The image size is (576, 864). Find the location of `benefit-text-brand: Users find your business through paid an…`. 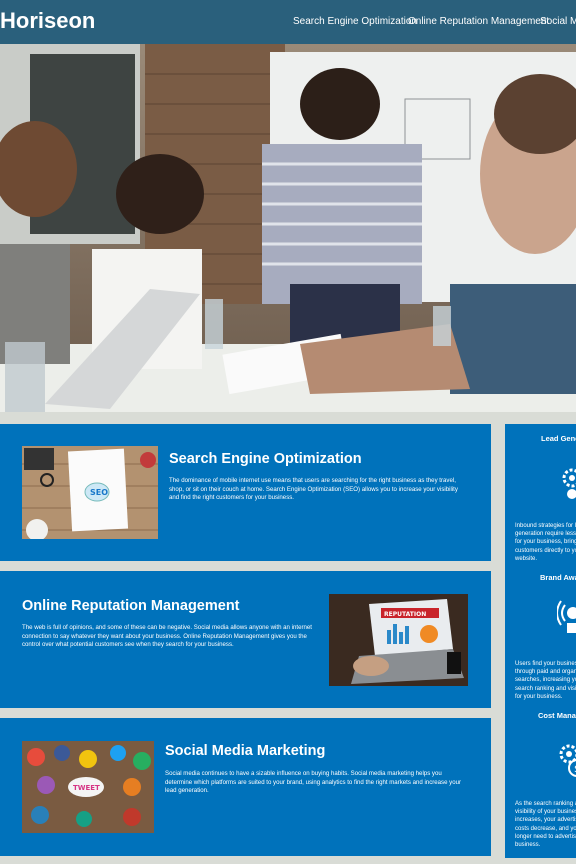

benefit-text-brand: Users find your business through paid an… is located at coordinates (545, 680).